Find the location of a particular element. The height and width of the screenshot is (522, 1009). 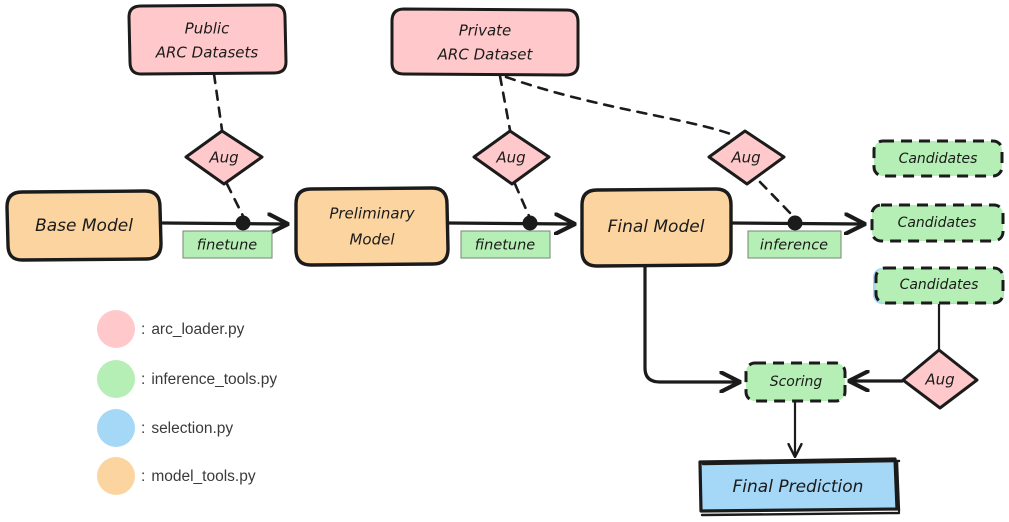

legend-item-selection: : selection.py is located at coordinates (165, 428).